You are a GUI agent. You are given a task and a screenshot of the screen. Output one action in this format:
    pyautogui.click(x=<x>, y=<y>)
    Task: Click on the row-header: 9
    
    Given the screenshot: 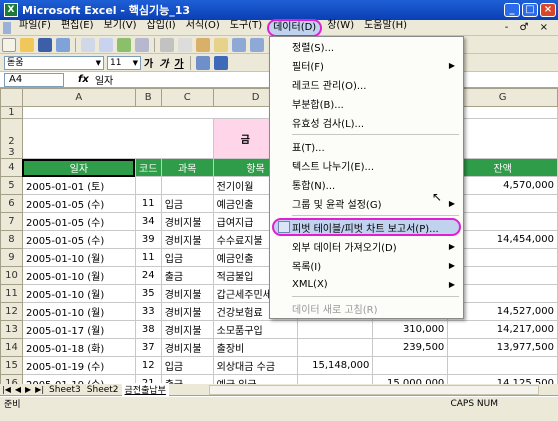 What is the action you would take?
    pyautogui.click(x=11, y=257)
    